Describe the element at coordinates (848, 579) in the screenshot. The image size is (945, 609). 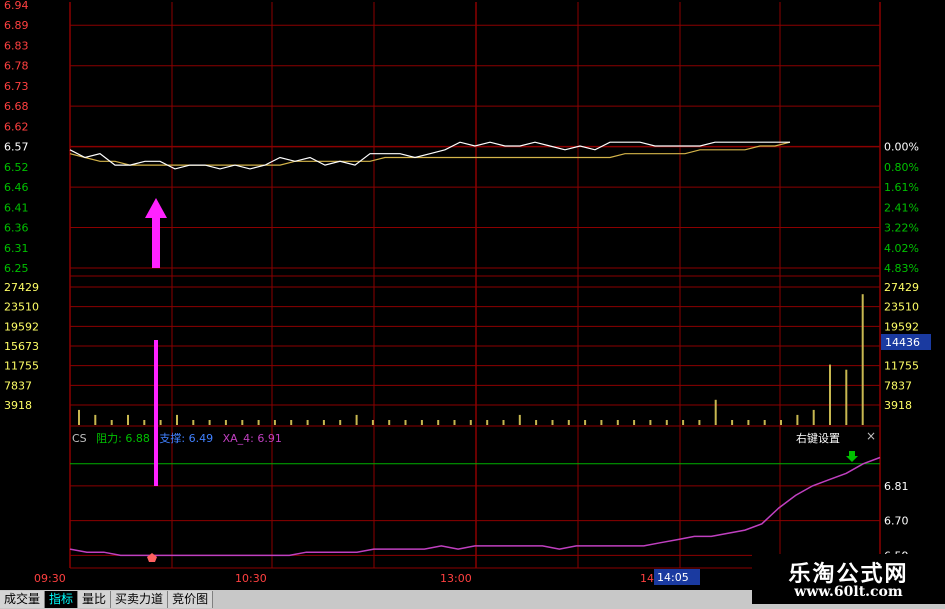
I see `watermark: 乐淘公式网 www.60lt.com` at that location.